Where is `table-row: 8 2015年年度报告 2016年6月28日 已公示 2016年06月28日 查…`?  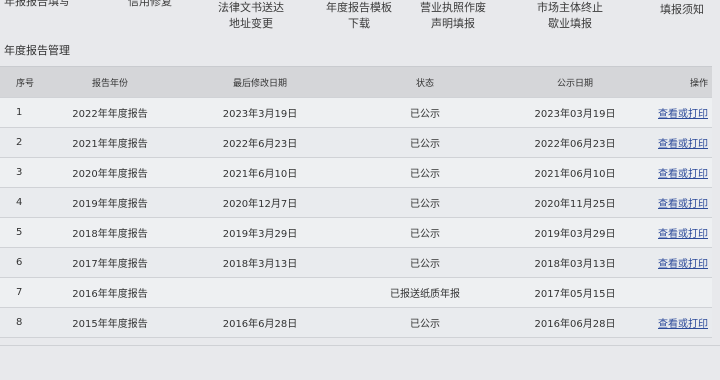
table-row: 8 2015年年度报告 2016年6月28日 已公示 2016年06月28日 查… is located at coordinates (356, 323).